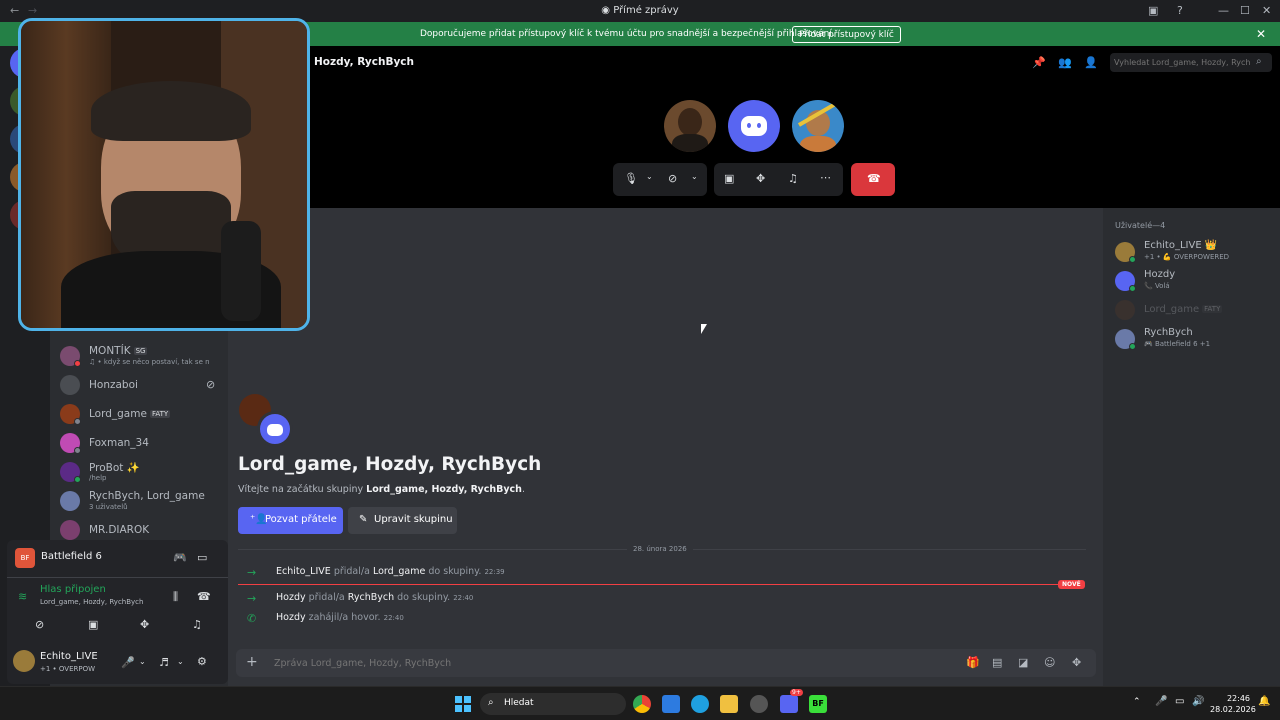 Image resolution: width=1280 pixels, height=720 pixels. Describe the element at coordinates (631, 178) in the screenshot. I see `microphone-icon: 🎙` at that location.